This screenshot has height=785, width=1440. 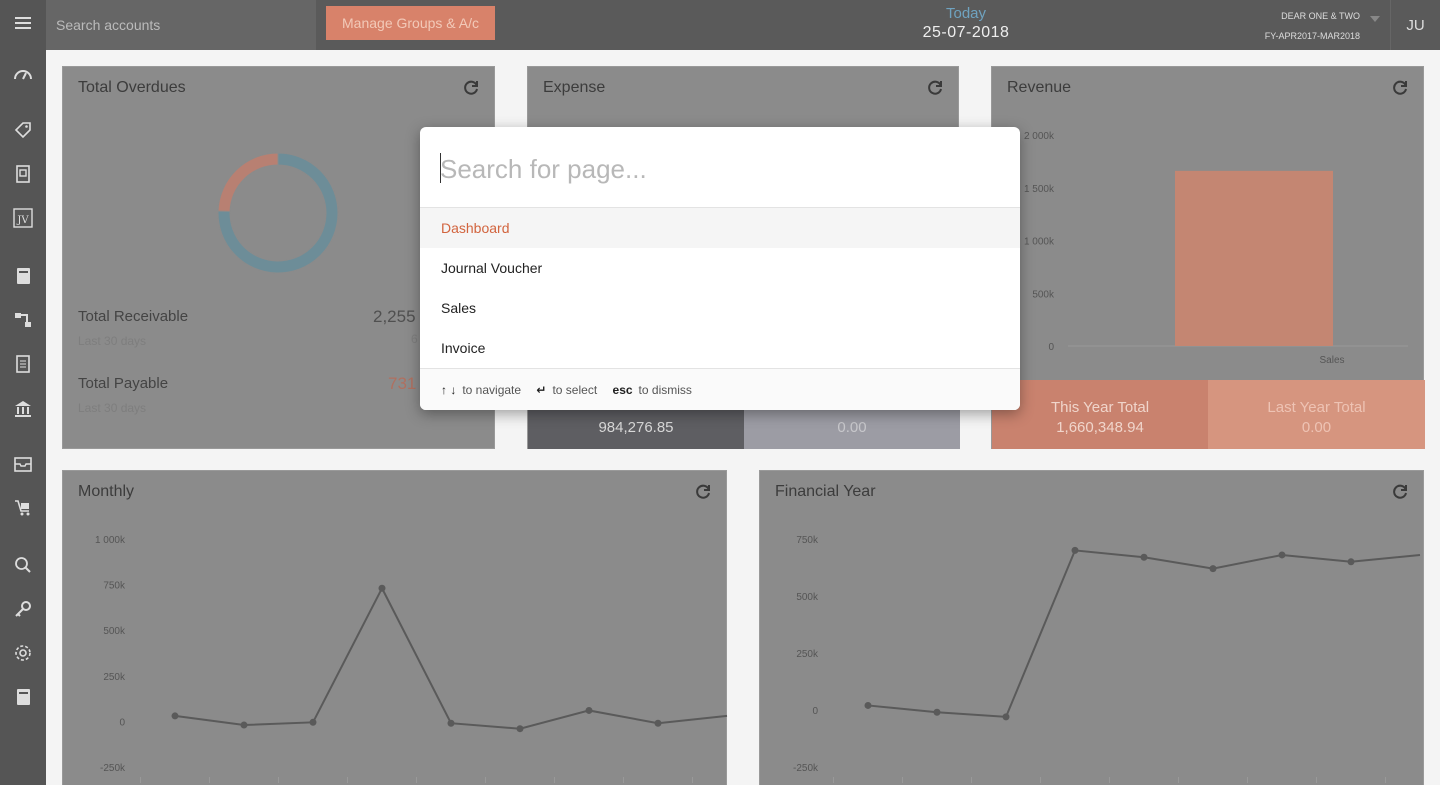 What do you see at coordinates (1316, 407) in the screenshot?
I see `revenue-last-year-label: Last Year Total` at bounding box center [1316, 407].